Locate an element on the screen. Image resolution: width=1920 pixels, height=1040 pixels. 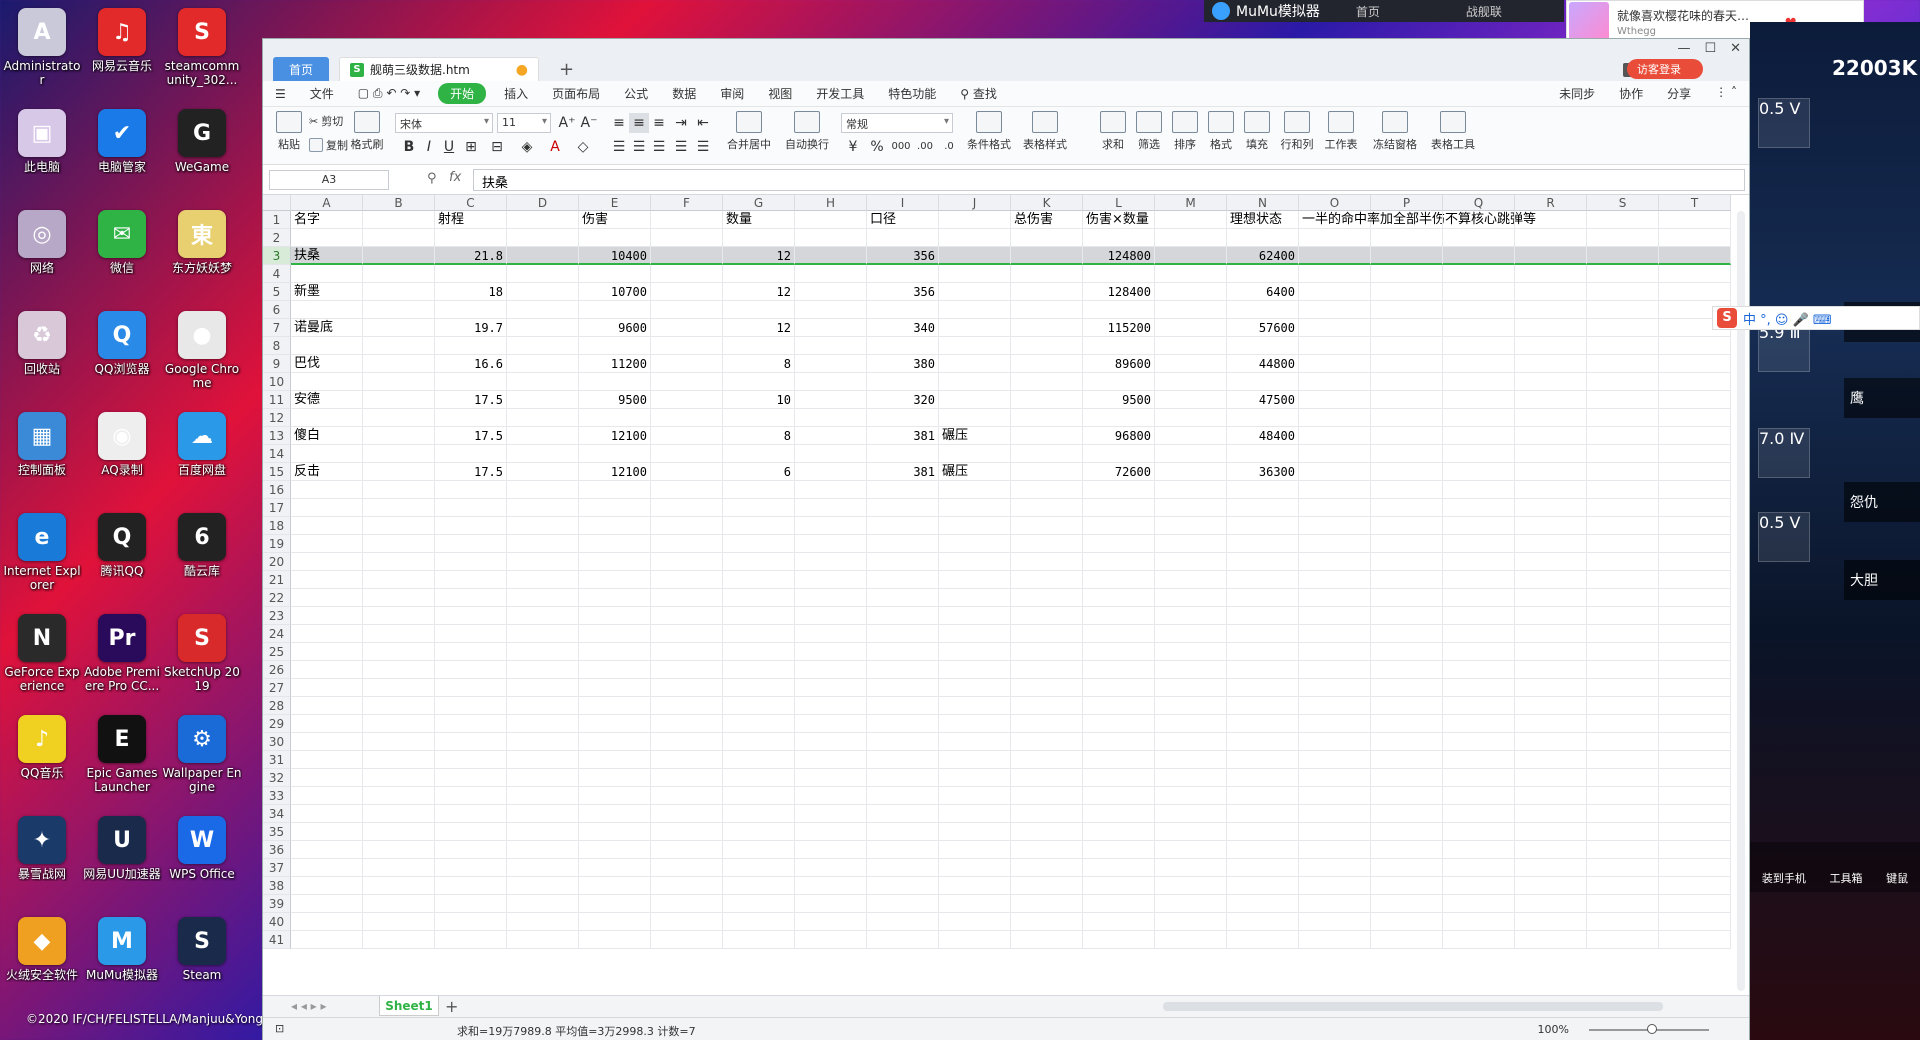
cell: 21.8 is located at coordinates (471, 256).